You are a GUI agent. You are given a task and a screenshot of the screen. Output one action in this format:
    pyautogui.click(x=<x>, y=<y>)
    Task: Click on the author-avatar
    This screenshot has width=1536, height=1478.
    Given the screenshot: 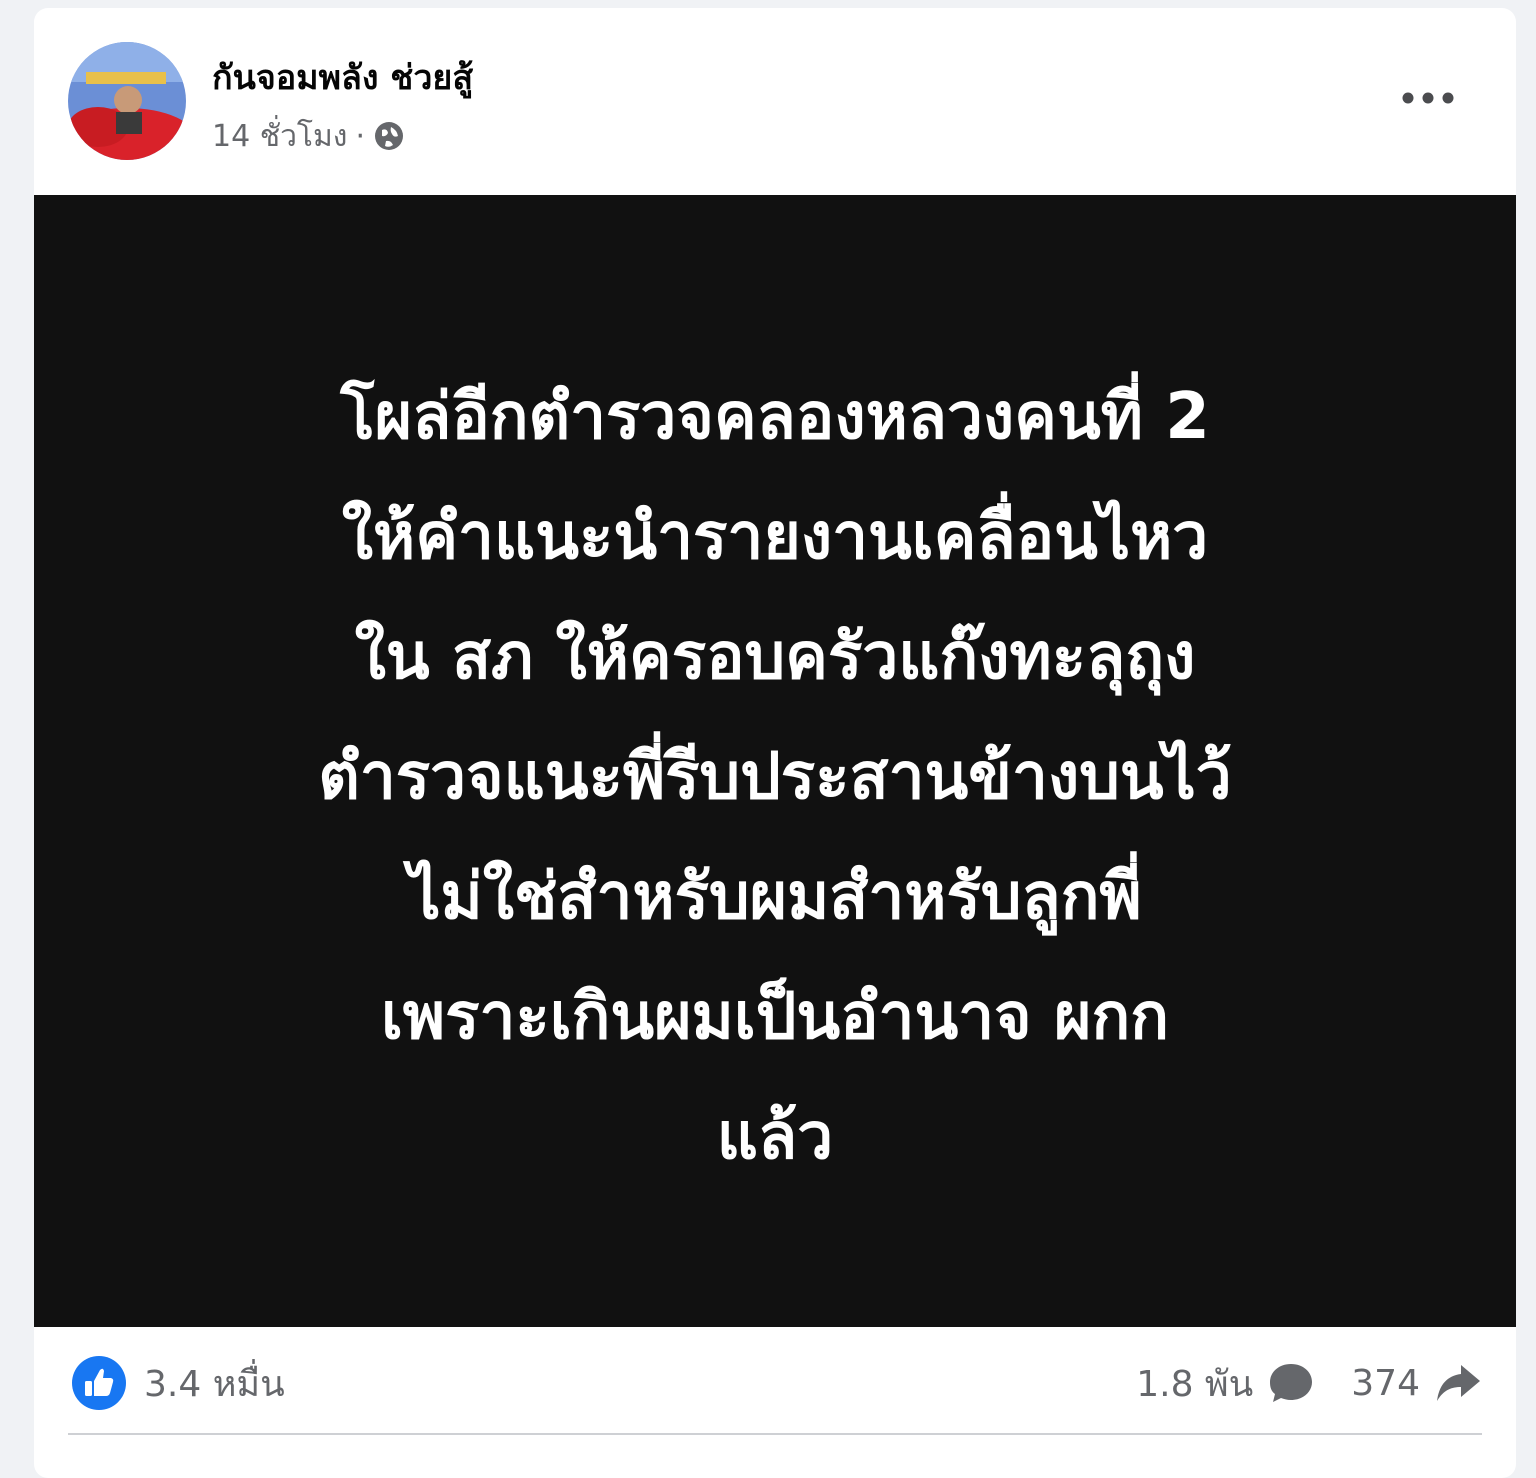 What is the action you would take?
    pyautogui.click(x=127, y=101)
    